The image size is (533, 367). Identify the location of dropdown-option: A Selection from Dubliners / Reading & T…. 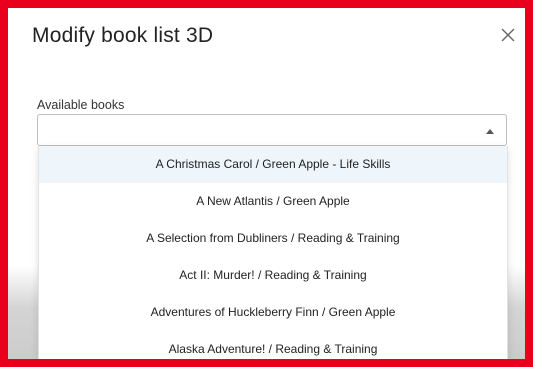
(273, 238).